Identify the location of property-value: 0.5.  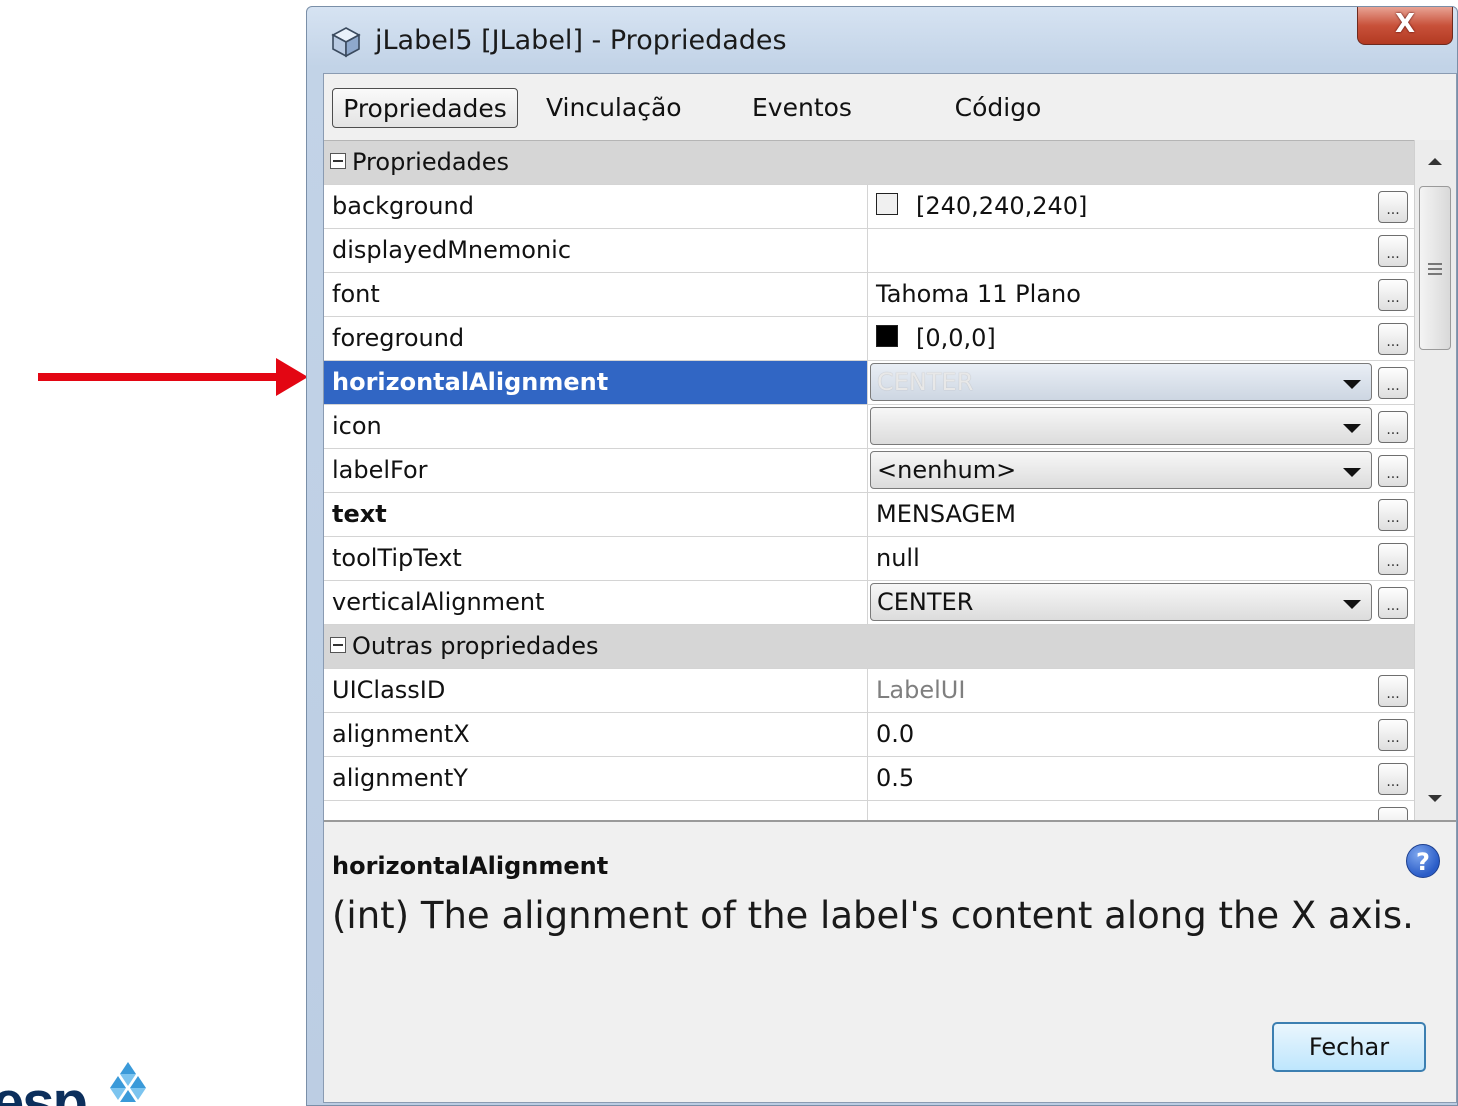
(895, 778).